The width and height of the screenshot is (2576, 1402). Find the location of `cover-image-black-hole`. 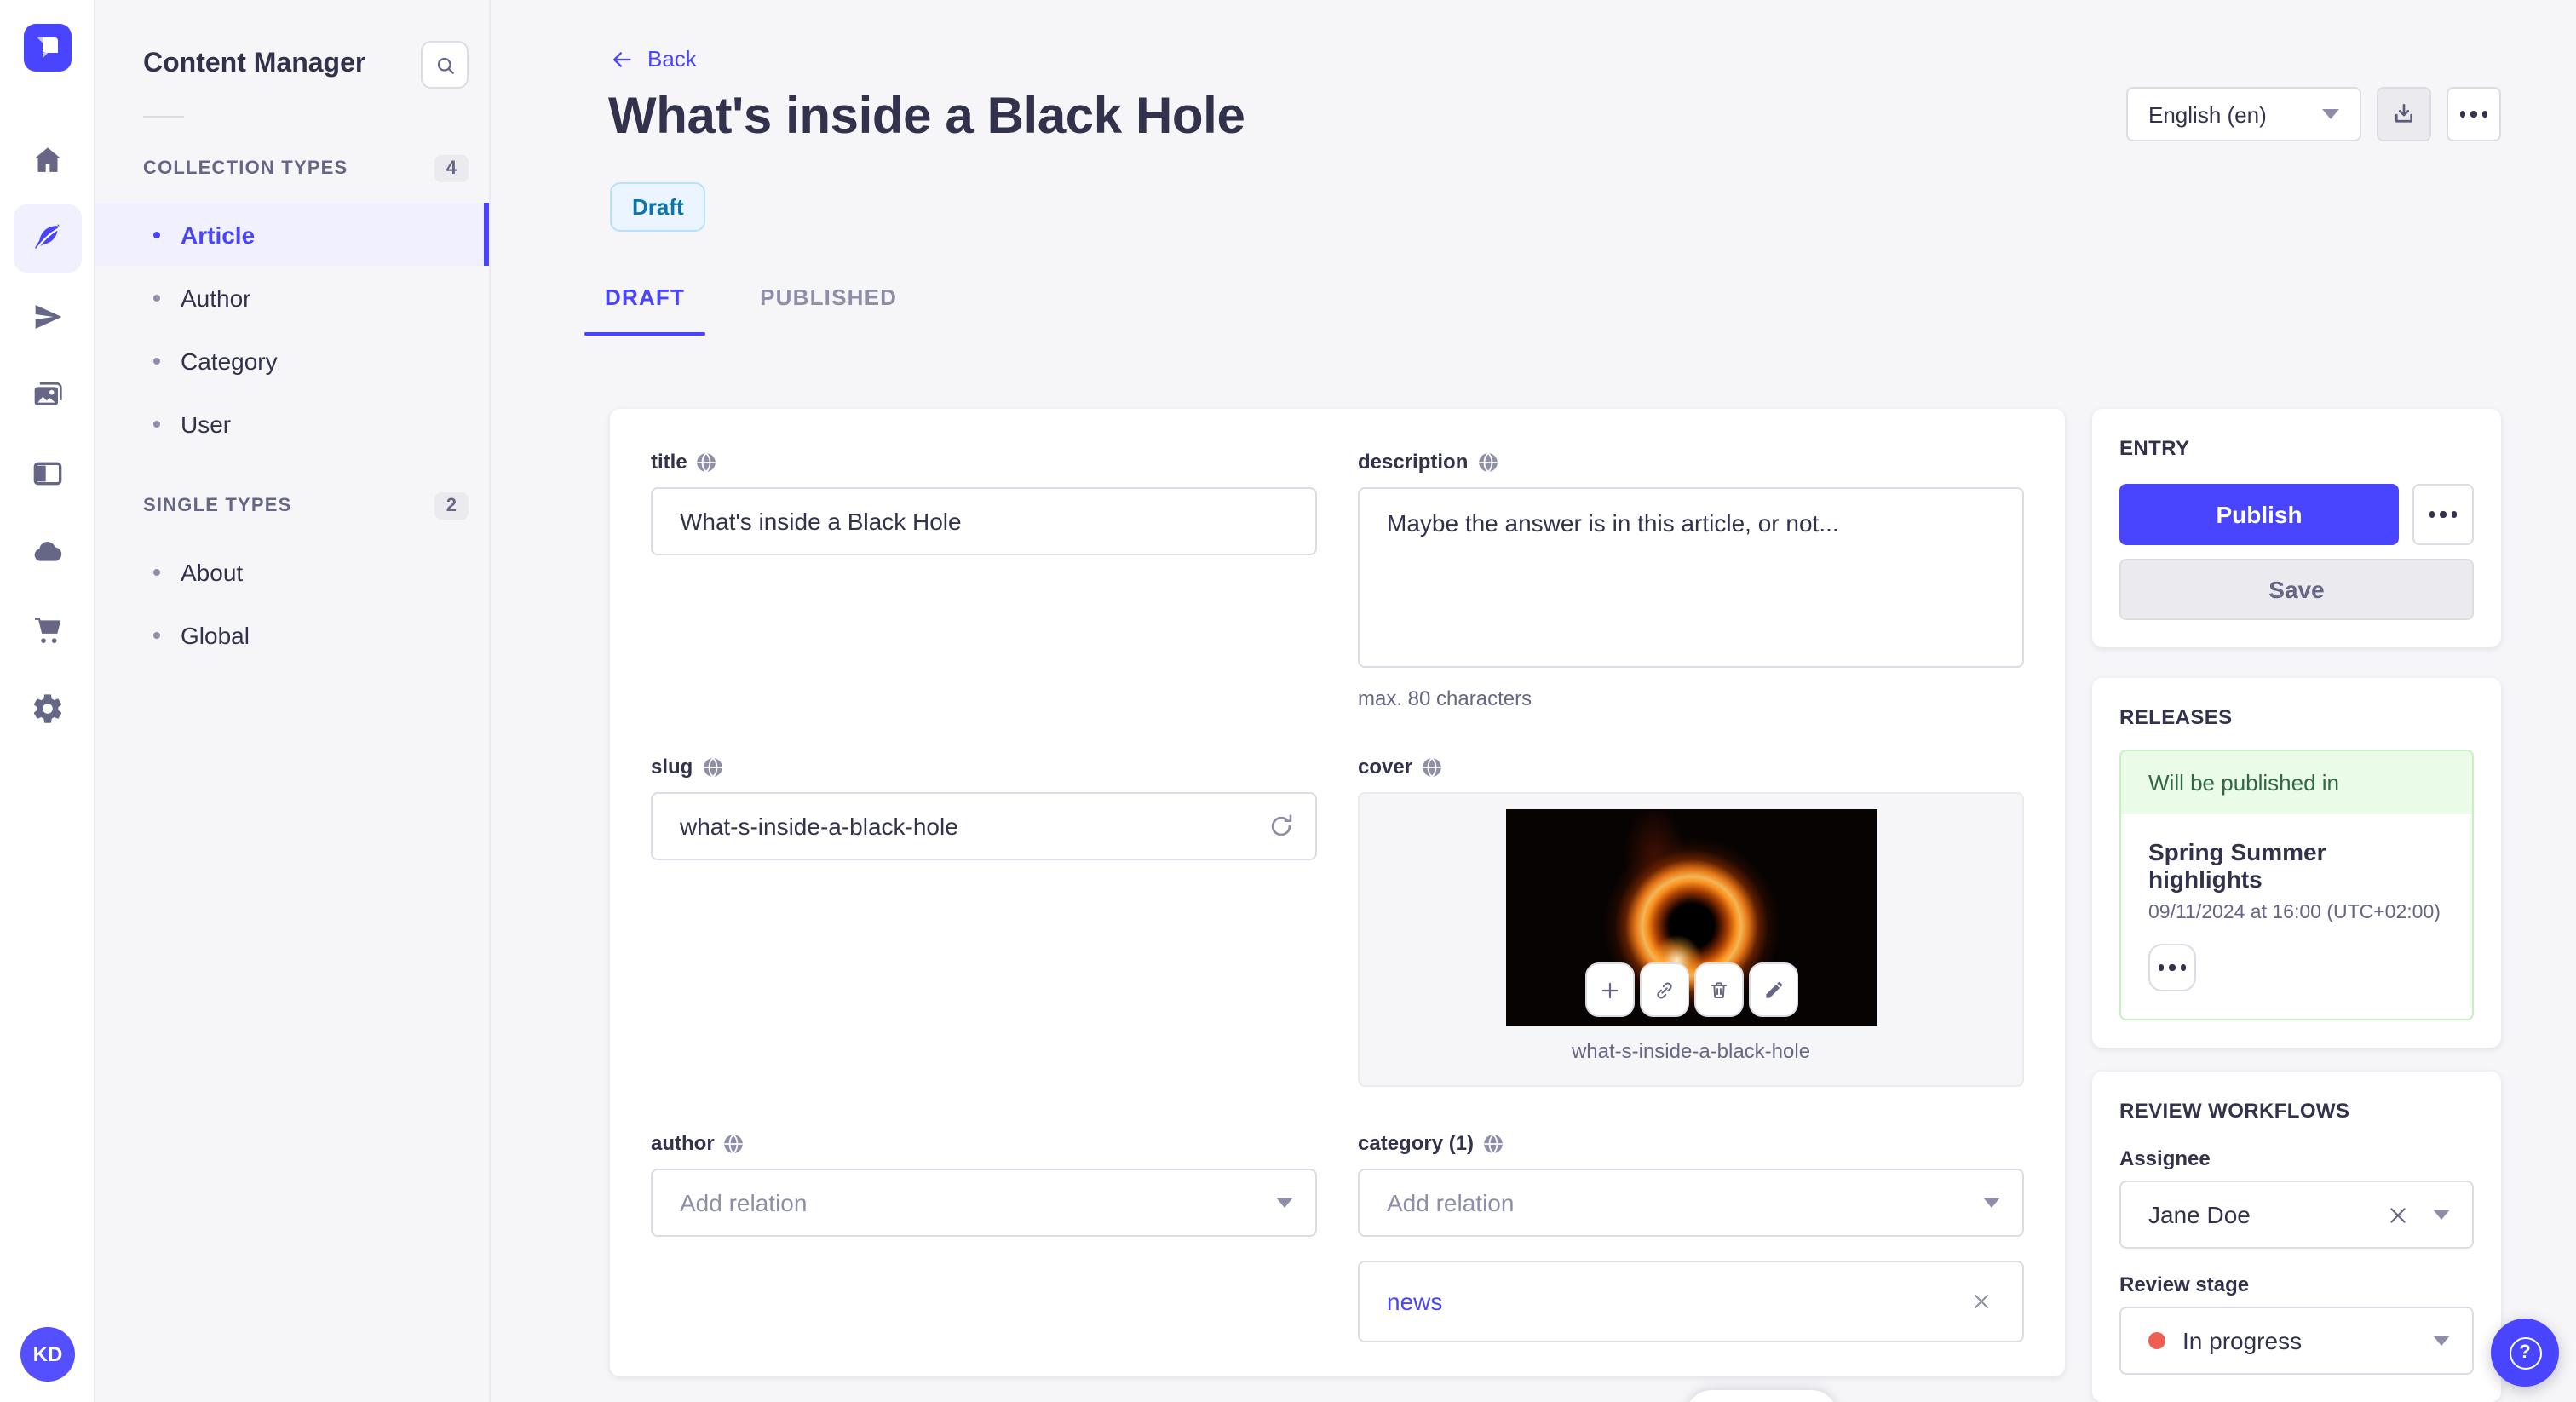

cover-image-black-hole is located at coordinates (1691, 917).